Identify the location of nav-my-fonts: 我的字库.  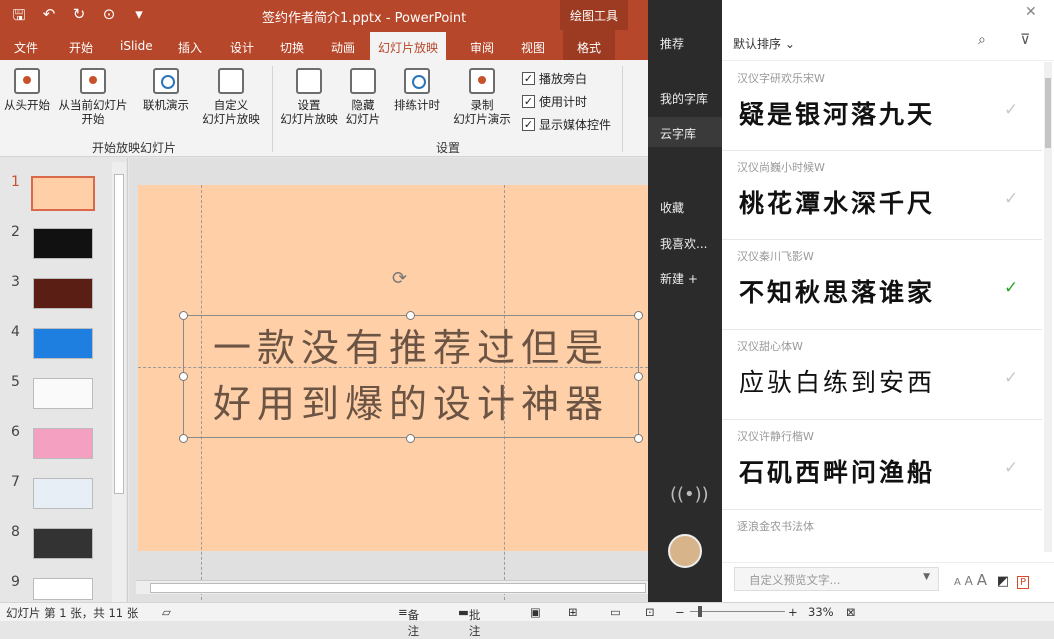
(684, 98).